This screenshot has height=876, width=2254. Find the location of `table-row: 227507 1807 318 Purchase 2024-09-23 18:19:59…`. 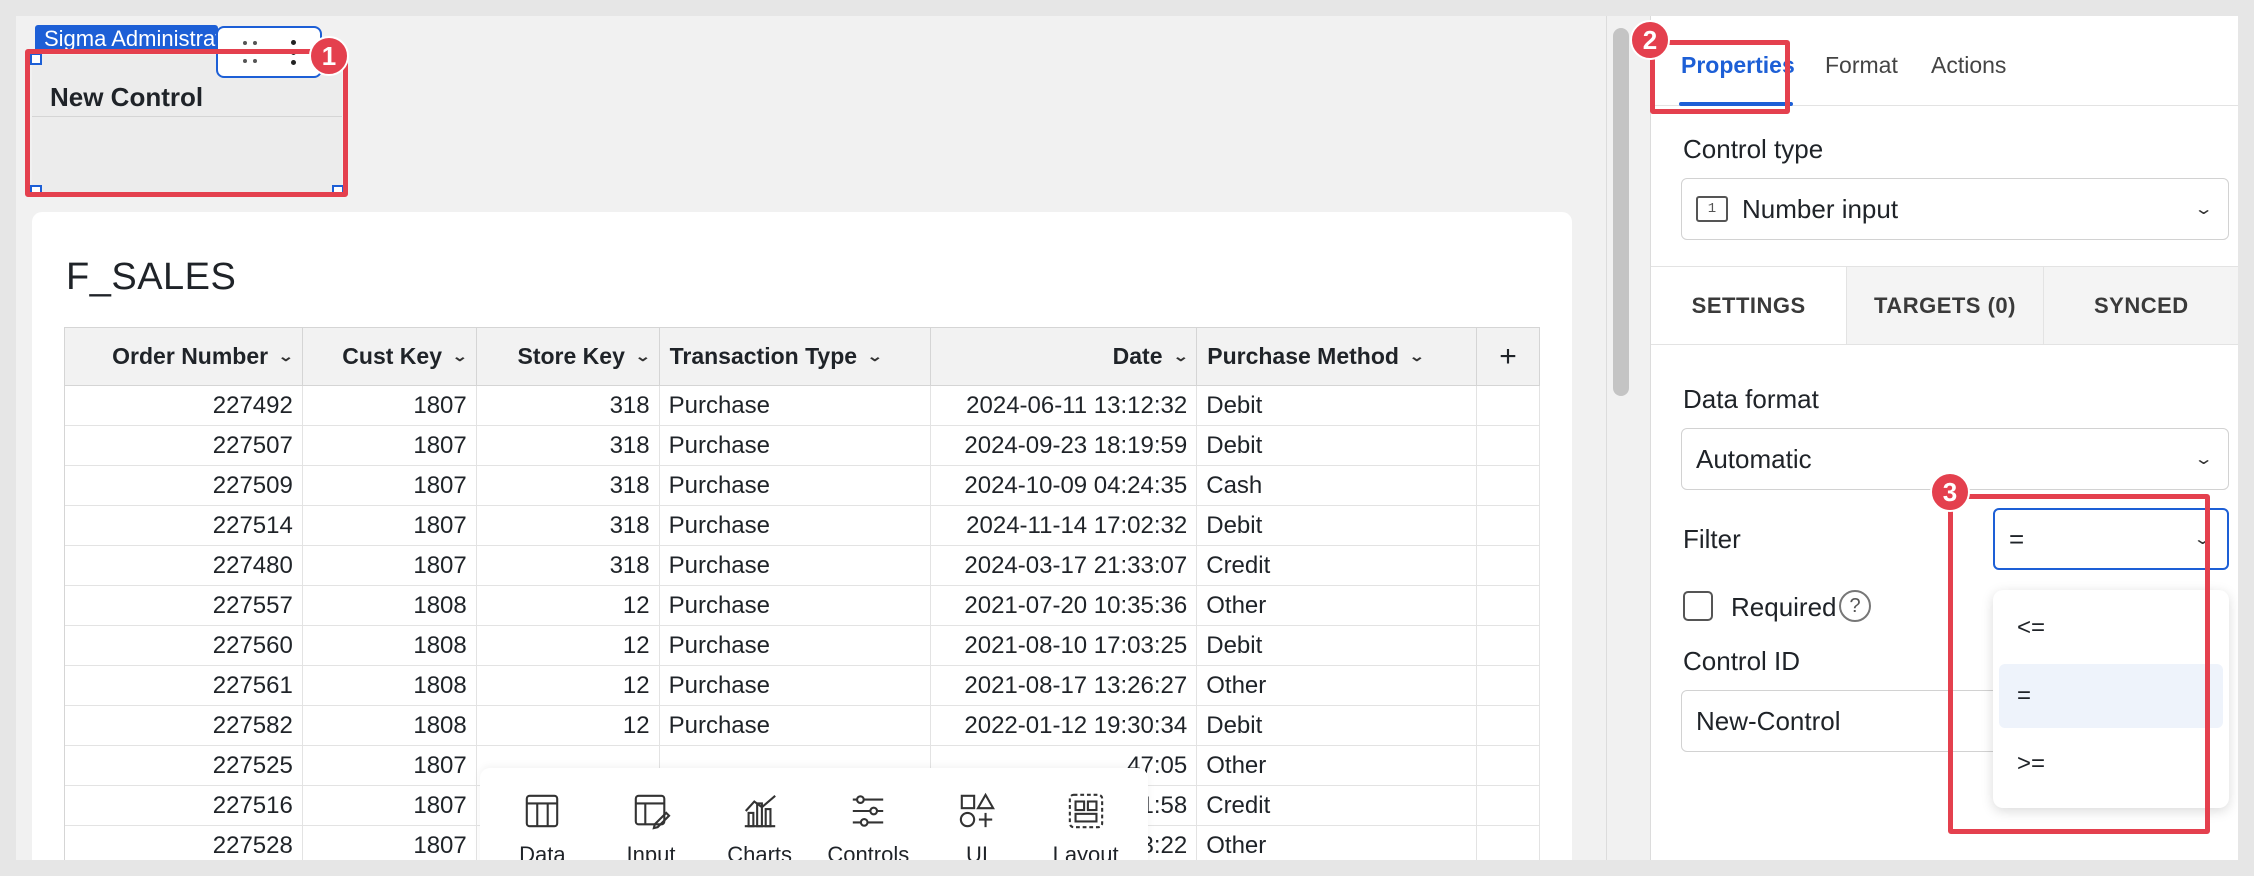

table-row: 227507 1807 318 Purchase 2024-09-23 18:19:59… is located at coordinates (803, 446).